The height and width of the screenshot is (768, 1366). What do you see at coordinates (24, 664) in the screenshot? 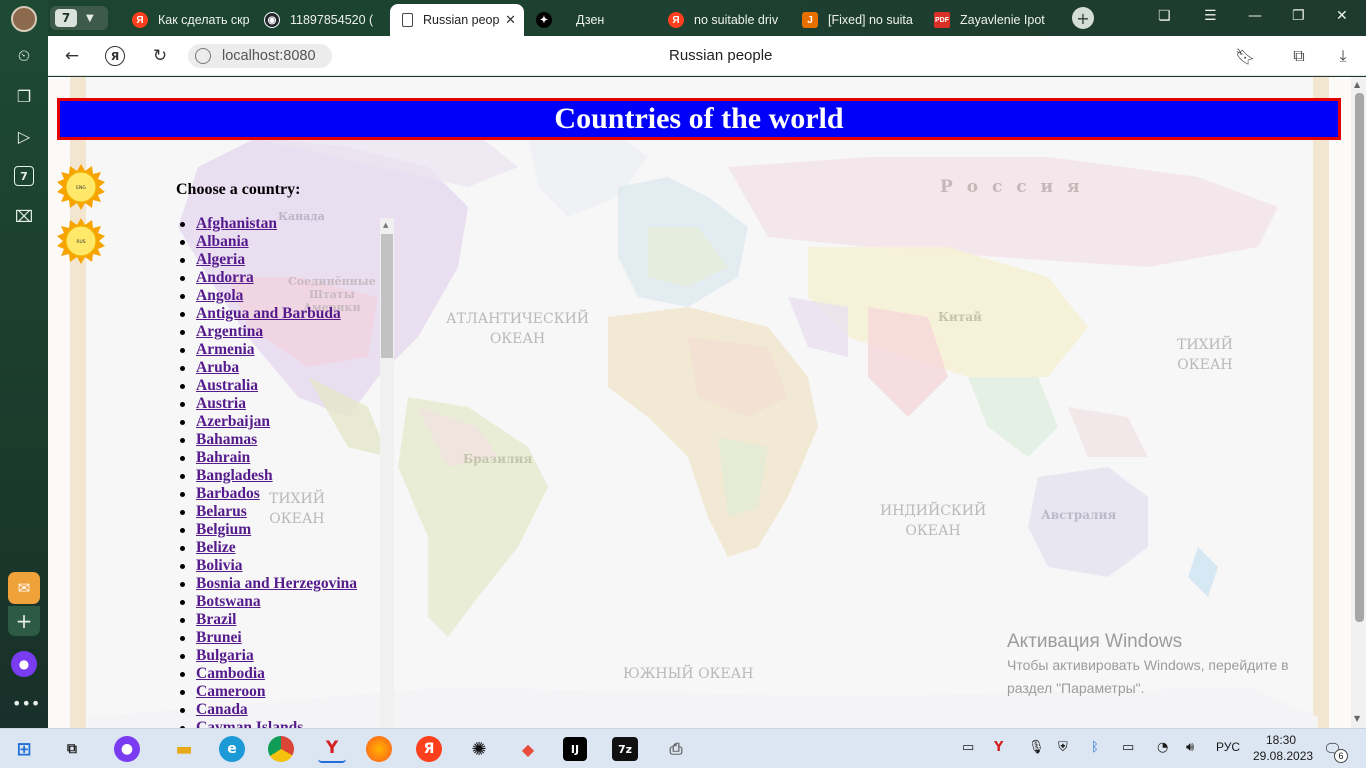
I see `alice-icon: ●` at bounding box center [24, 664].